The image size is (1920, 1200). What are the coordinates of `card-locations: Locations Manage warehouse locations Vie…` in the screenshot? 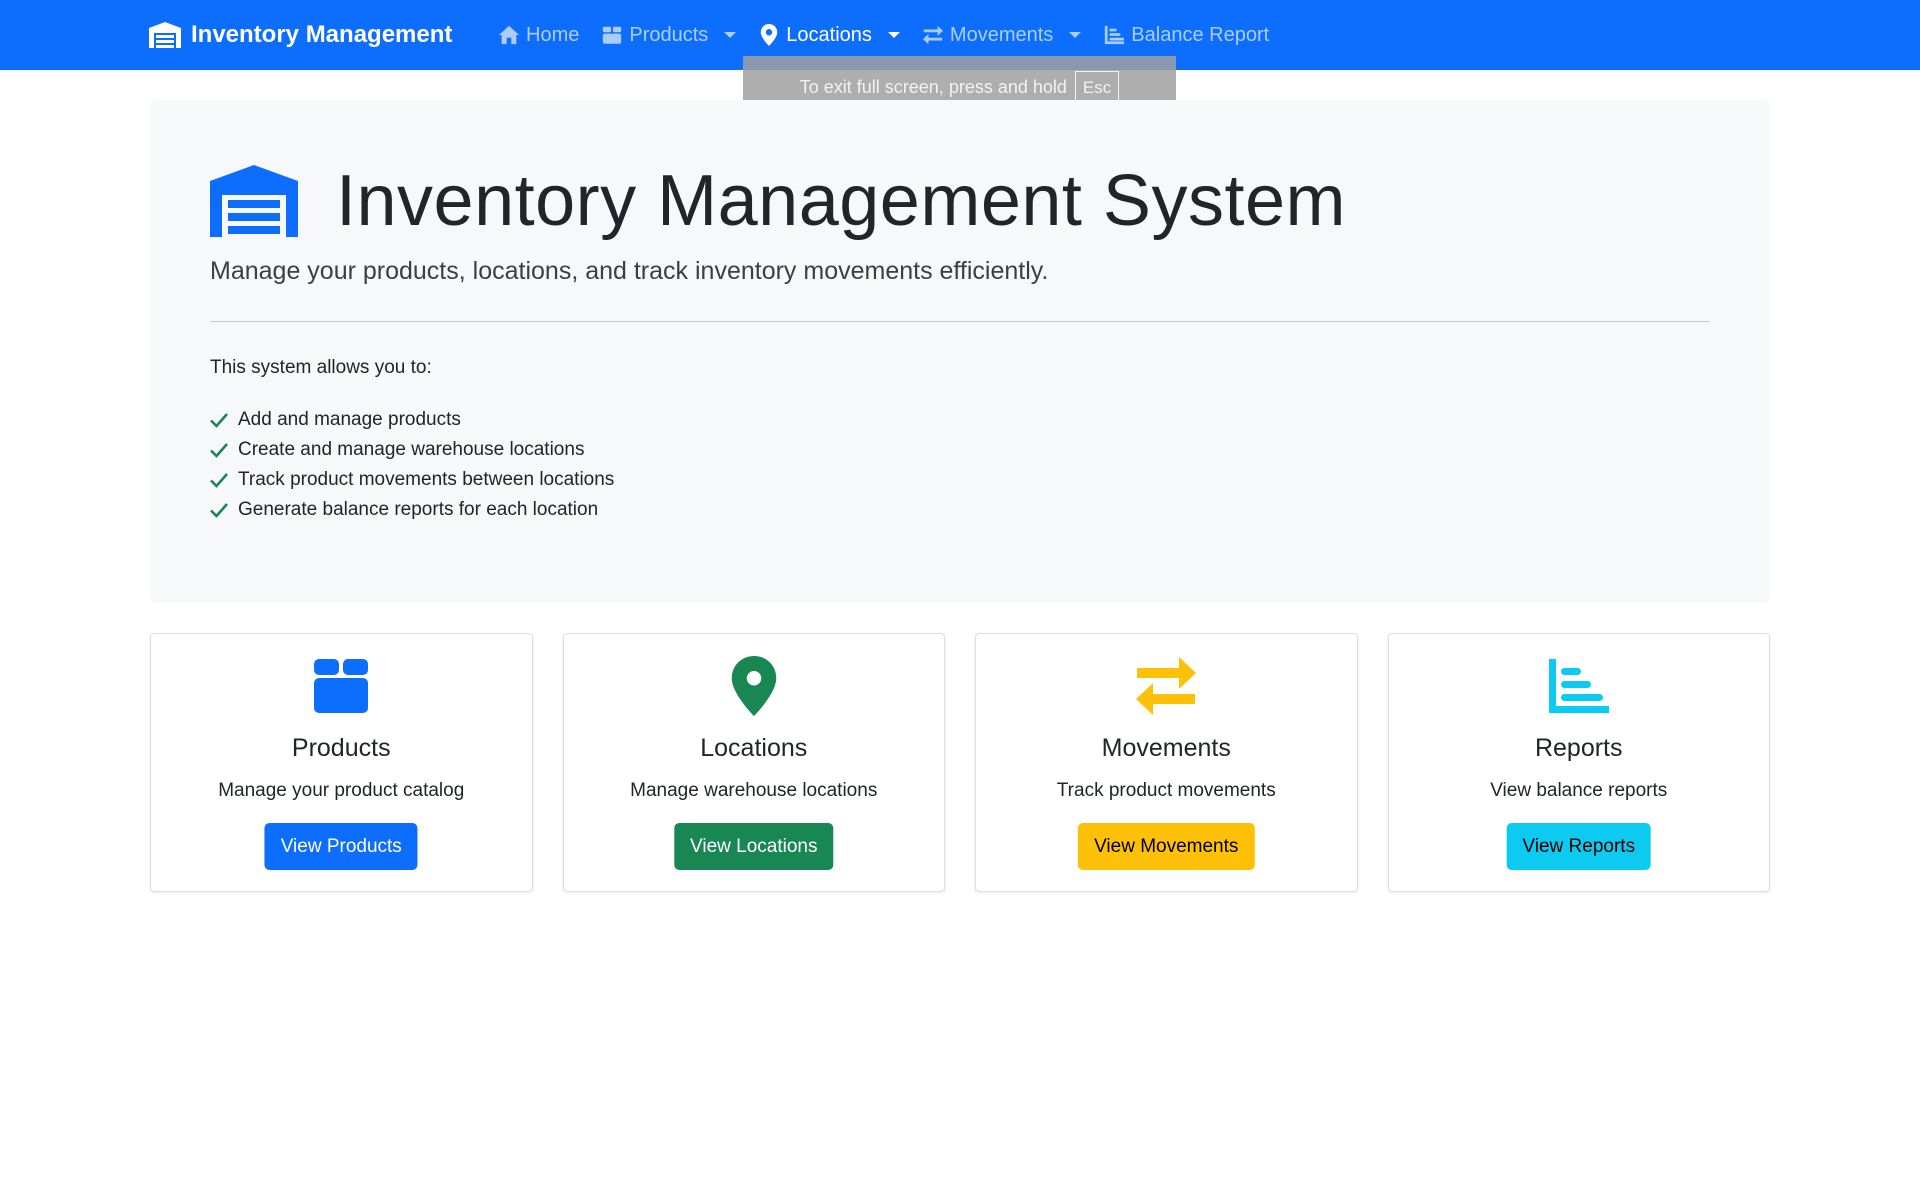 It's located at (753, 762).